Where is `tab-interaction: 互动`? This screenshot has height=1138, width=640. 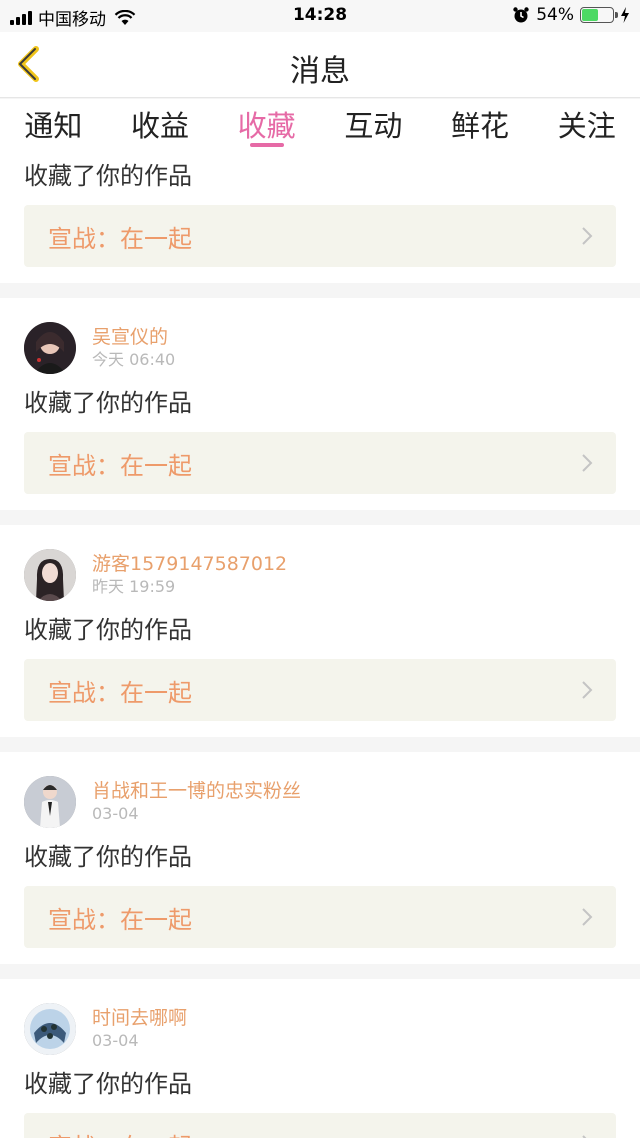 tab-interaction: 互动 is located at coordinates (373, 125).